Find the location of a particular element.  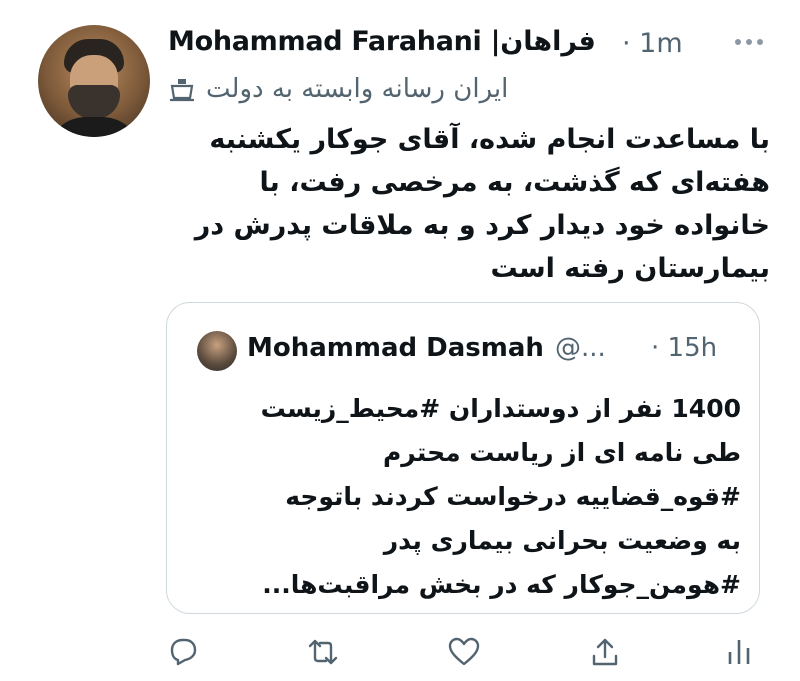

quoted-text-line: #قوه_قضاییه درخواست کردند باتوجه is located at coordinates (513, 496).